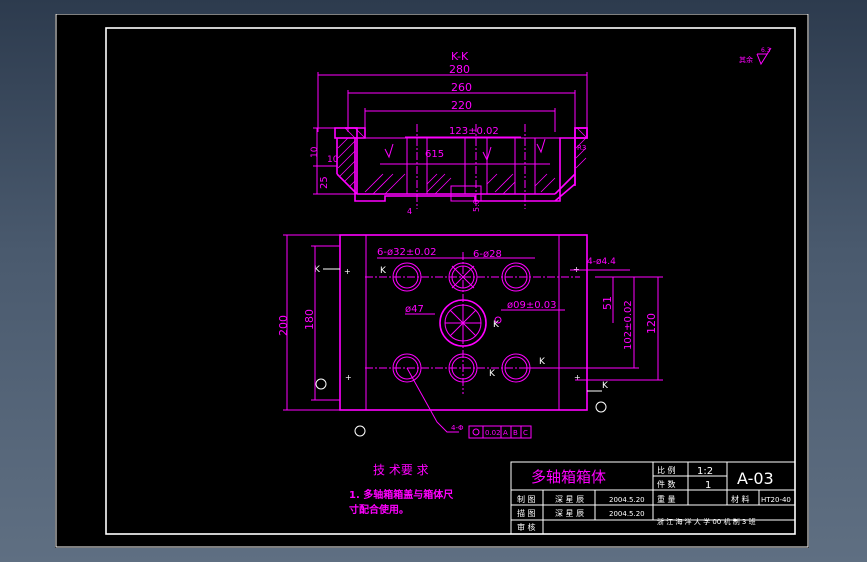 The width and height of the screenshot is (867, 562). Describe the element at coordinates (321, 384) in the screenshot. I see `datum-c` at that location.